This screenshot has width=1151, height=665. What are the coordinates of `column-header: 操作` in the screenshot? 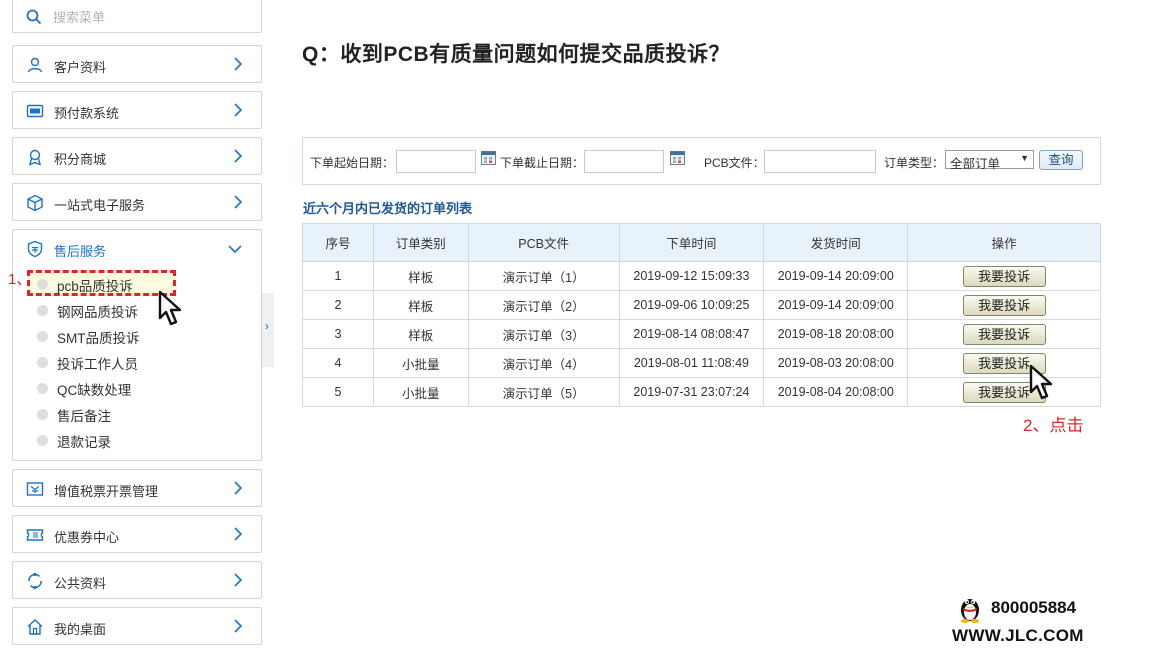 It's located at (1004, 242).